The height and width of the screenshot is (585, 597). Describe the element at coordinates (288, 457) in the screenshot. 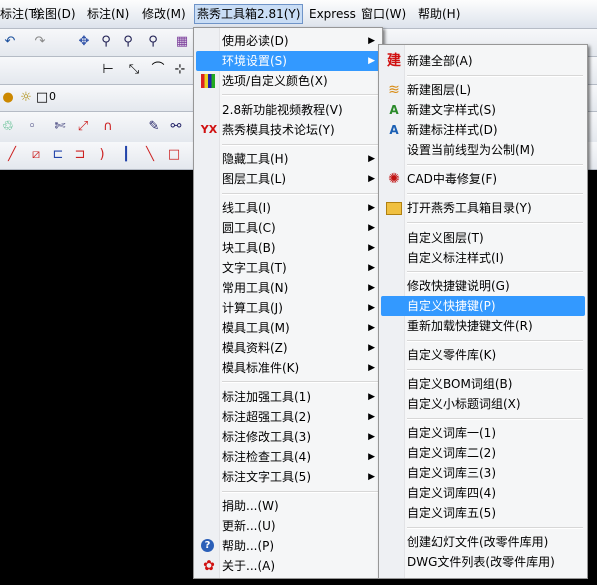

I see `menu-item-dim-check: 标注检查工具(4) ▶` at that location.